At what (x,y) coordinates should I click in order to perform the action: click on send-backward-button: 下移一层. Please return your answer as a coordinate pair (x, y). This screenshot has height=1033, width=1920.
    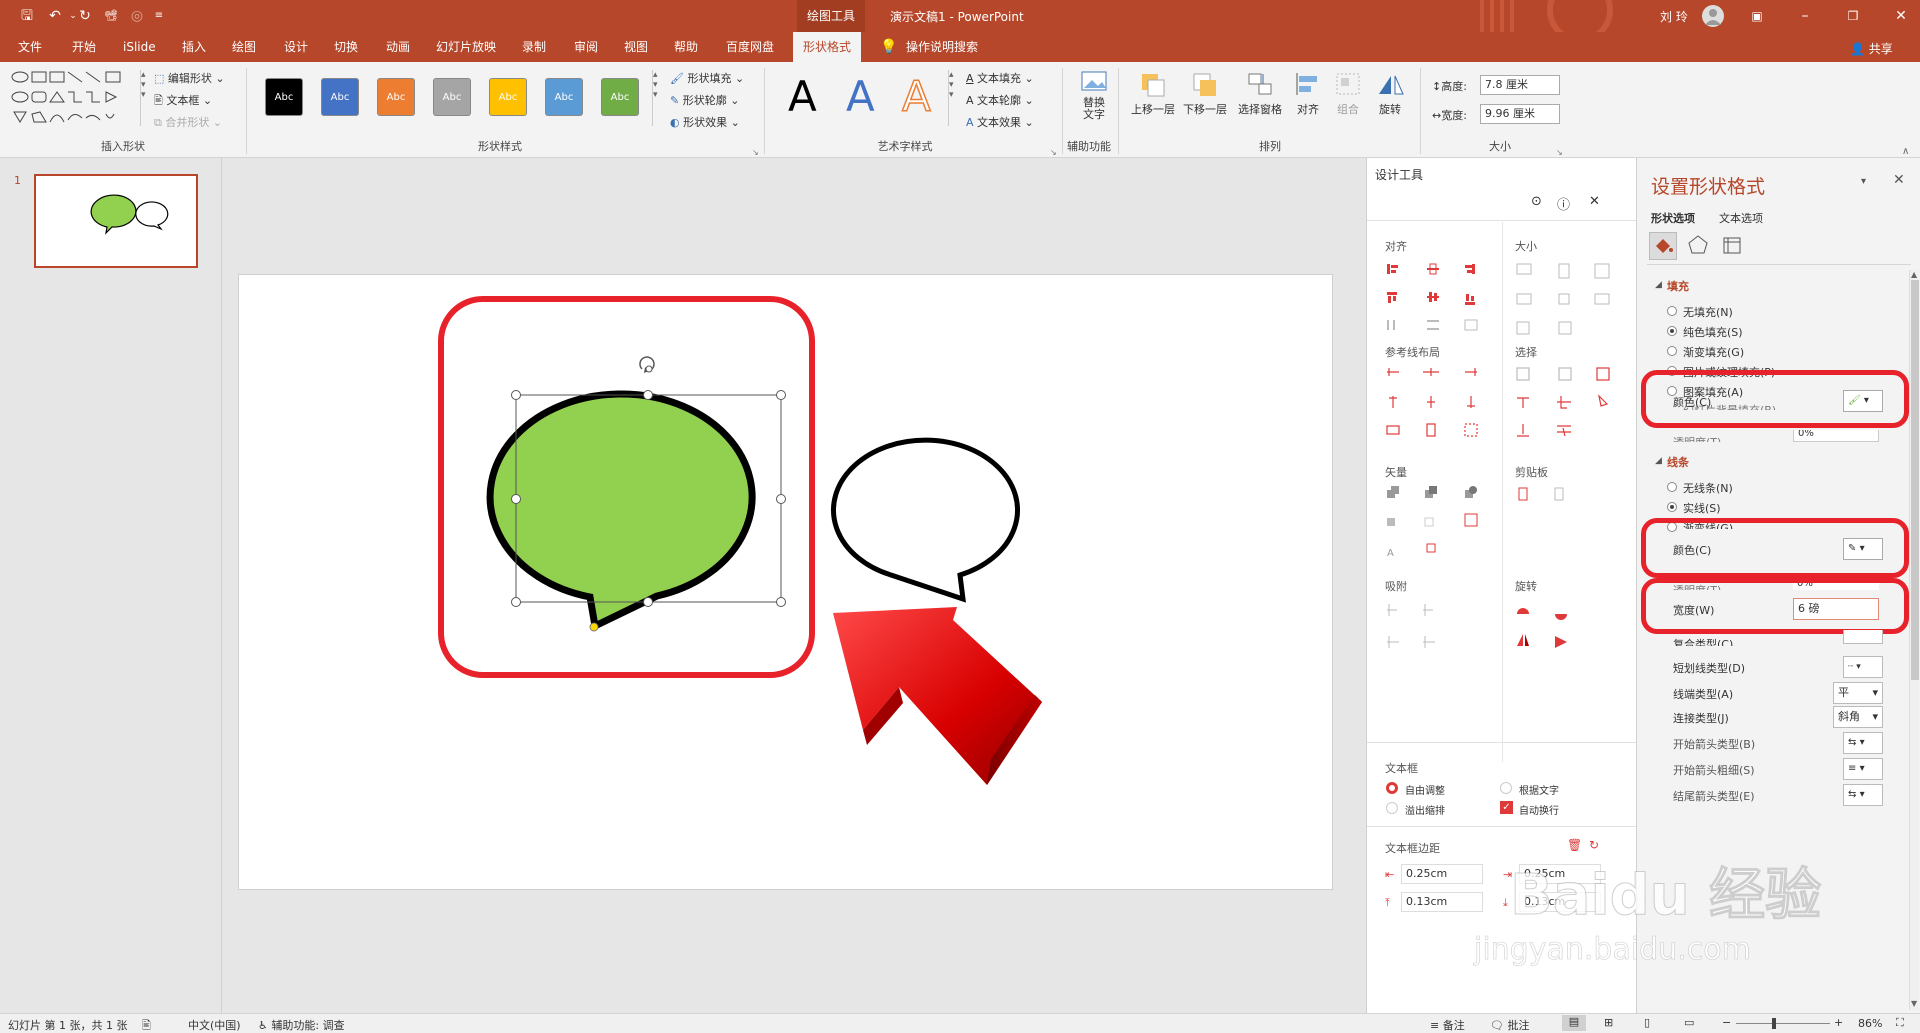
    Looking at the image, I should click on (1205, 93).